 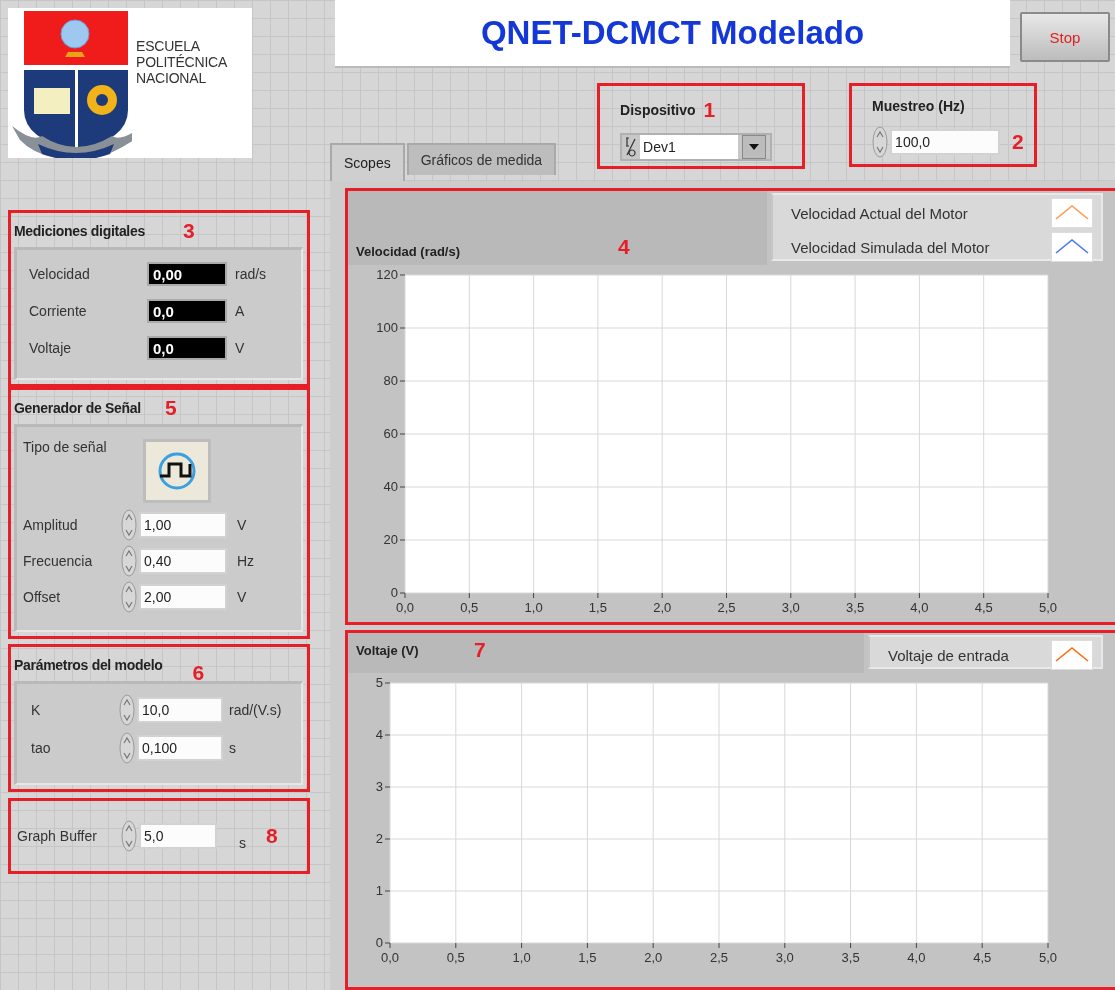 What do you see at coordinates (379, 890) in the screenshot?
I see `tick-label: 1` at bounding box center [379, 890].